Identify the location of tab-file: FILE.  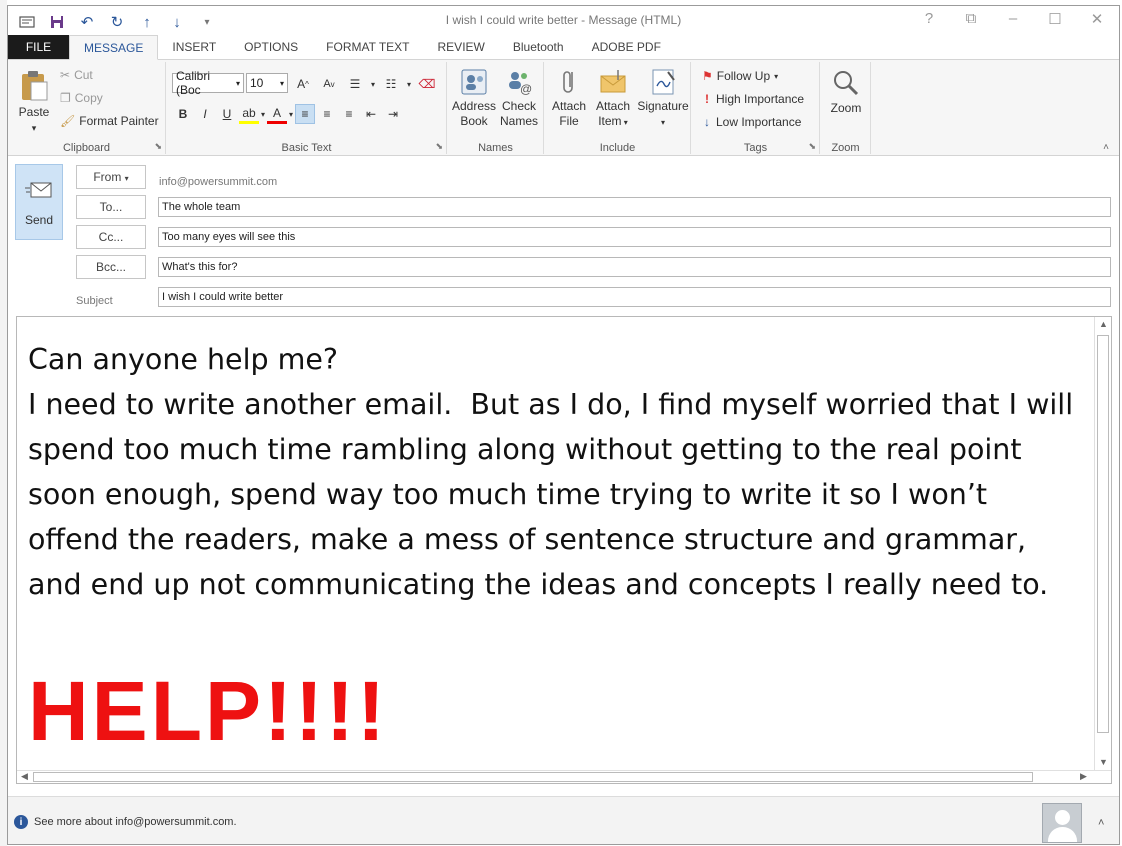
(38, 47).